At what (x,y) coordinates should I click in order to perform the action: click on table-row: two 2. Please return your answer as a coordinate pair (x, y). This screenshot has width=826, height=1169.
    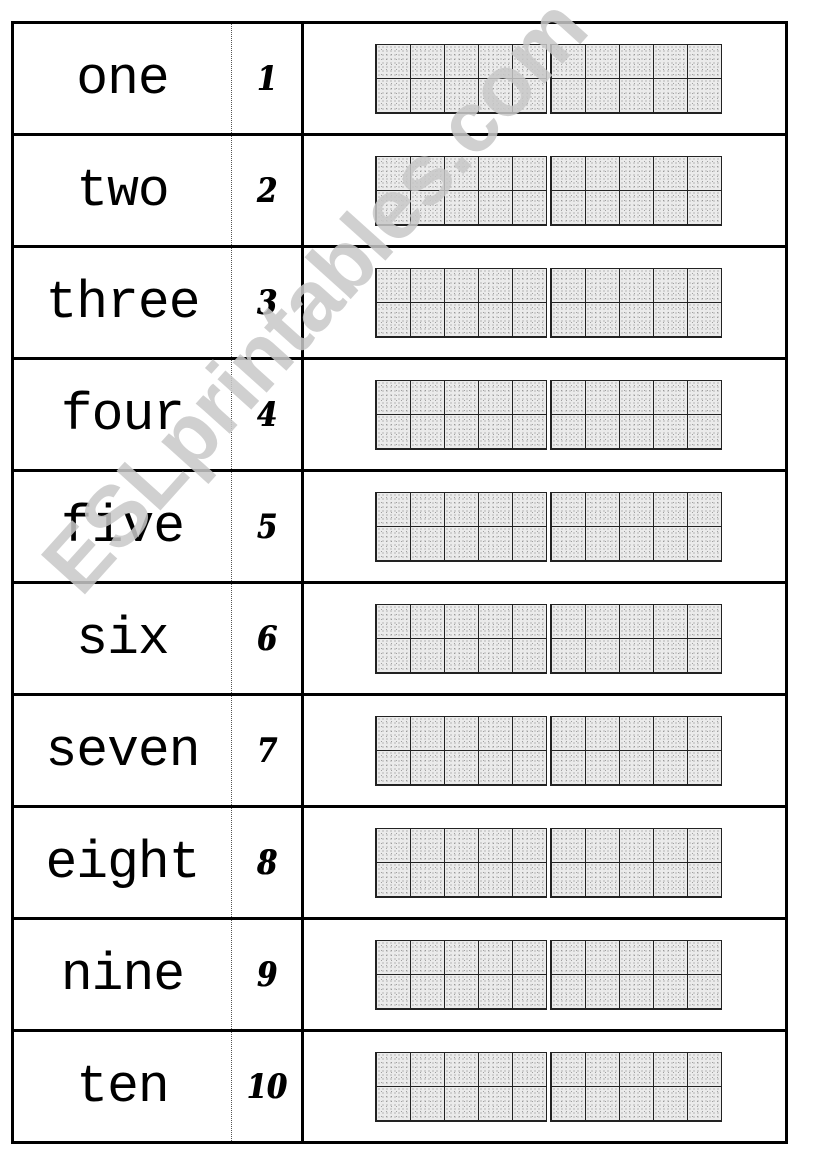
    Looking at the image, I should click on (399, 190).